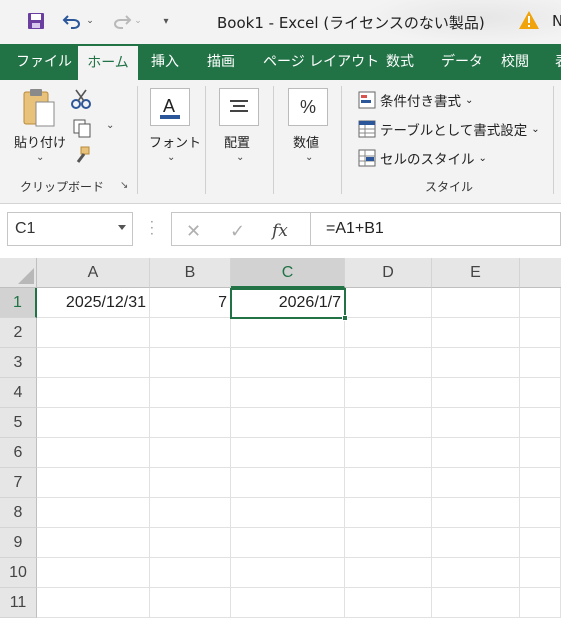 This screenshot has height=619, width=561. Describe the element at coordinates (18, 513) in the screenshot. I see `row-header-8: 8` at that location.